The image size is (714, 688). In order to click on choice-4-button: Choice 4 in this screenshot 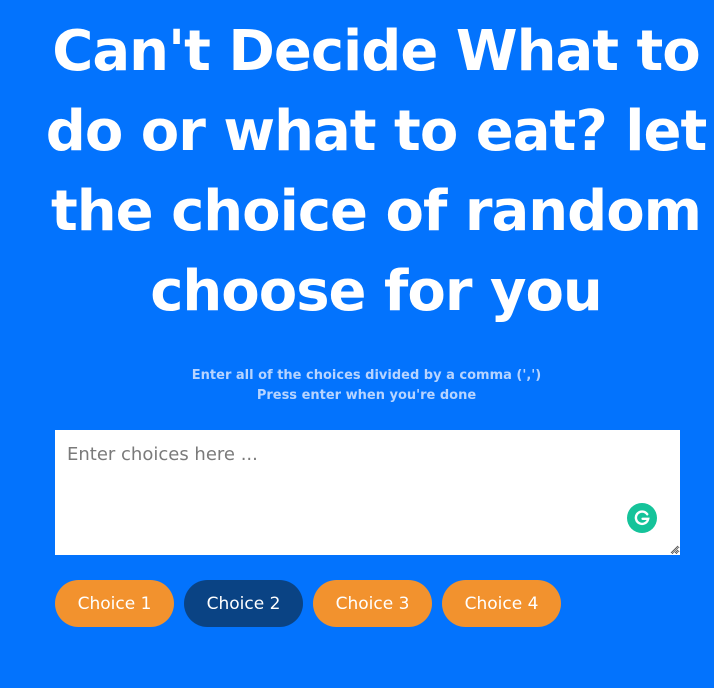, I will do `click(501, 603)`.